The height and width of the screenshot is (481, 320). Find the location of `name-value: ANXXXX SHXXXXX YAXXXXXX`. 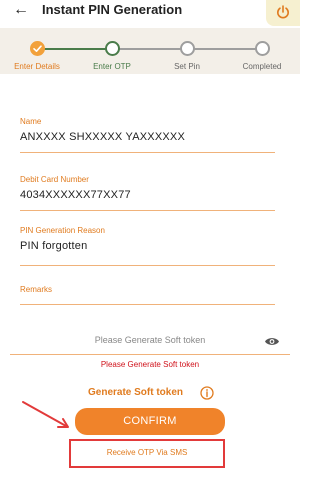

name-value: ANXXXX SHXXXXX YAXXXXXX is located at coordinates (102, 137).